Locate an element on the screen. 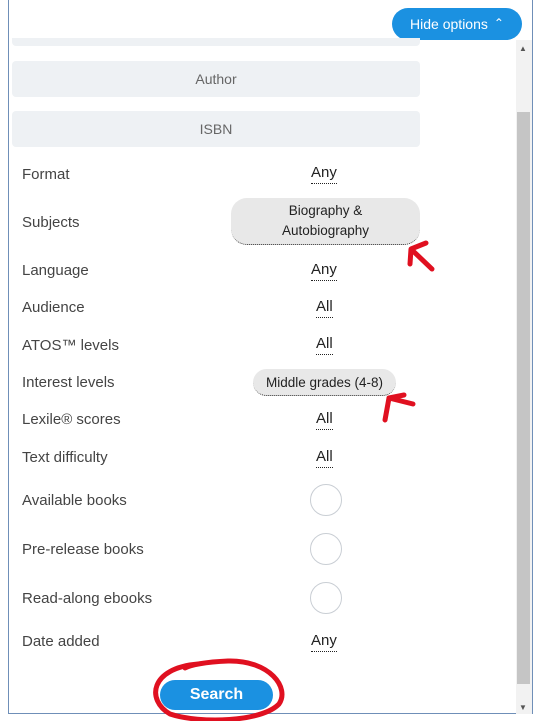 Image resolution: width=535 pixels, height=721 pixels. format-value: Any is located at coordinates (324, 174).